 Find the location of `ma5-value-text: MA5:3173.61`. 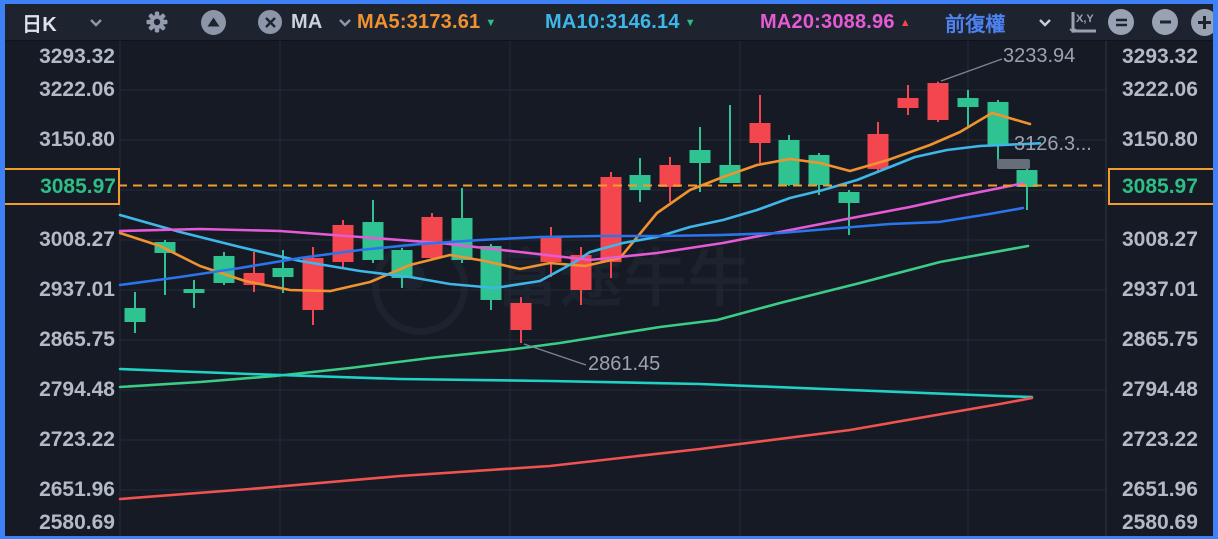

ma5-value-text: MA5:3173.61 is located at coordinates (419, 21).